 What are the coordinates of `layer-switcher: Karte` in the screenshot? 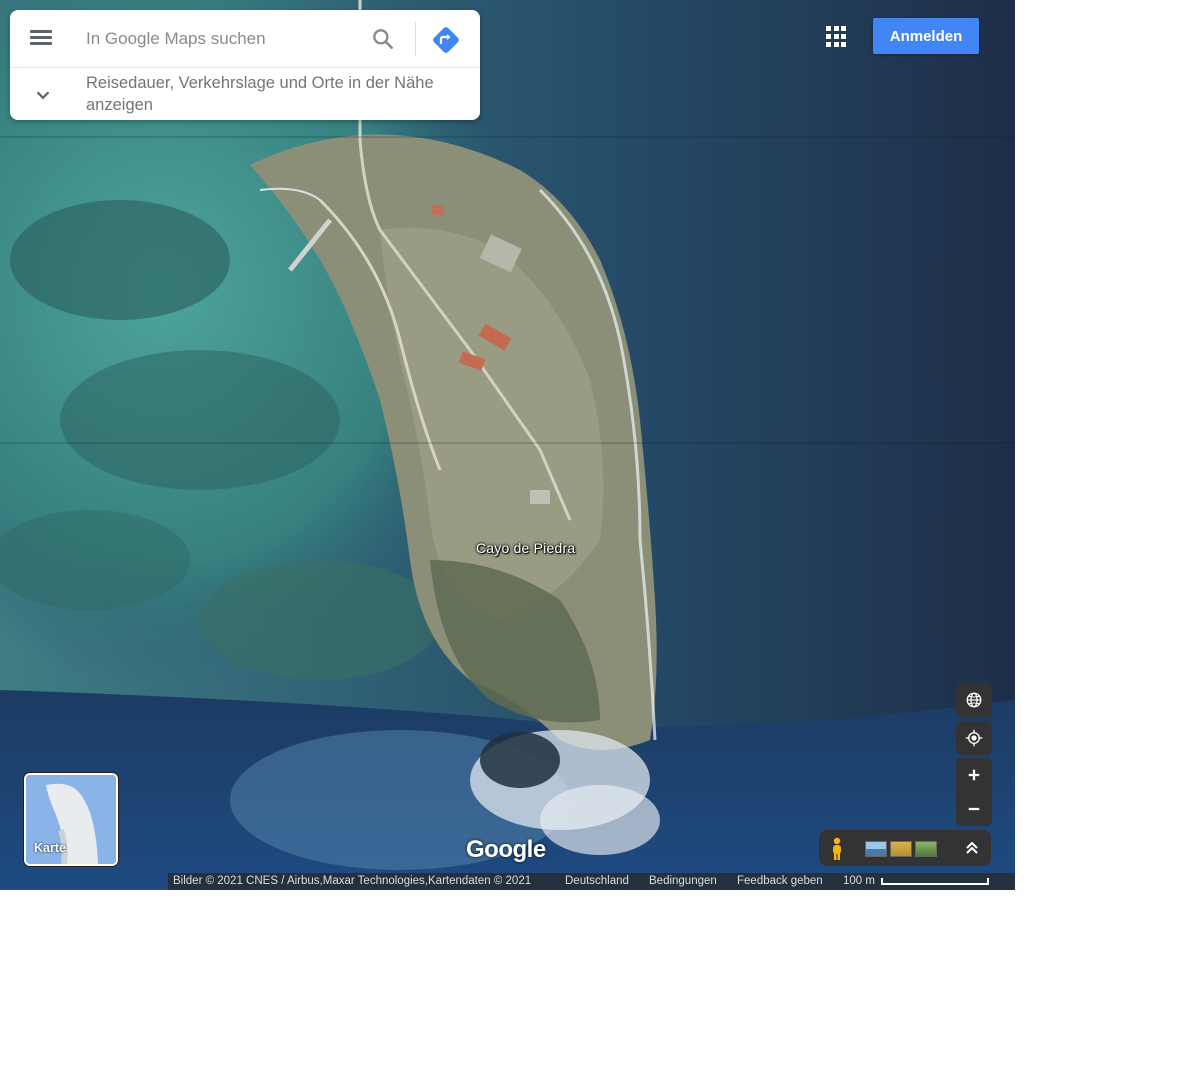 It's located at (71, 819).